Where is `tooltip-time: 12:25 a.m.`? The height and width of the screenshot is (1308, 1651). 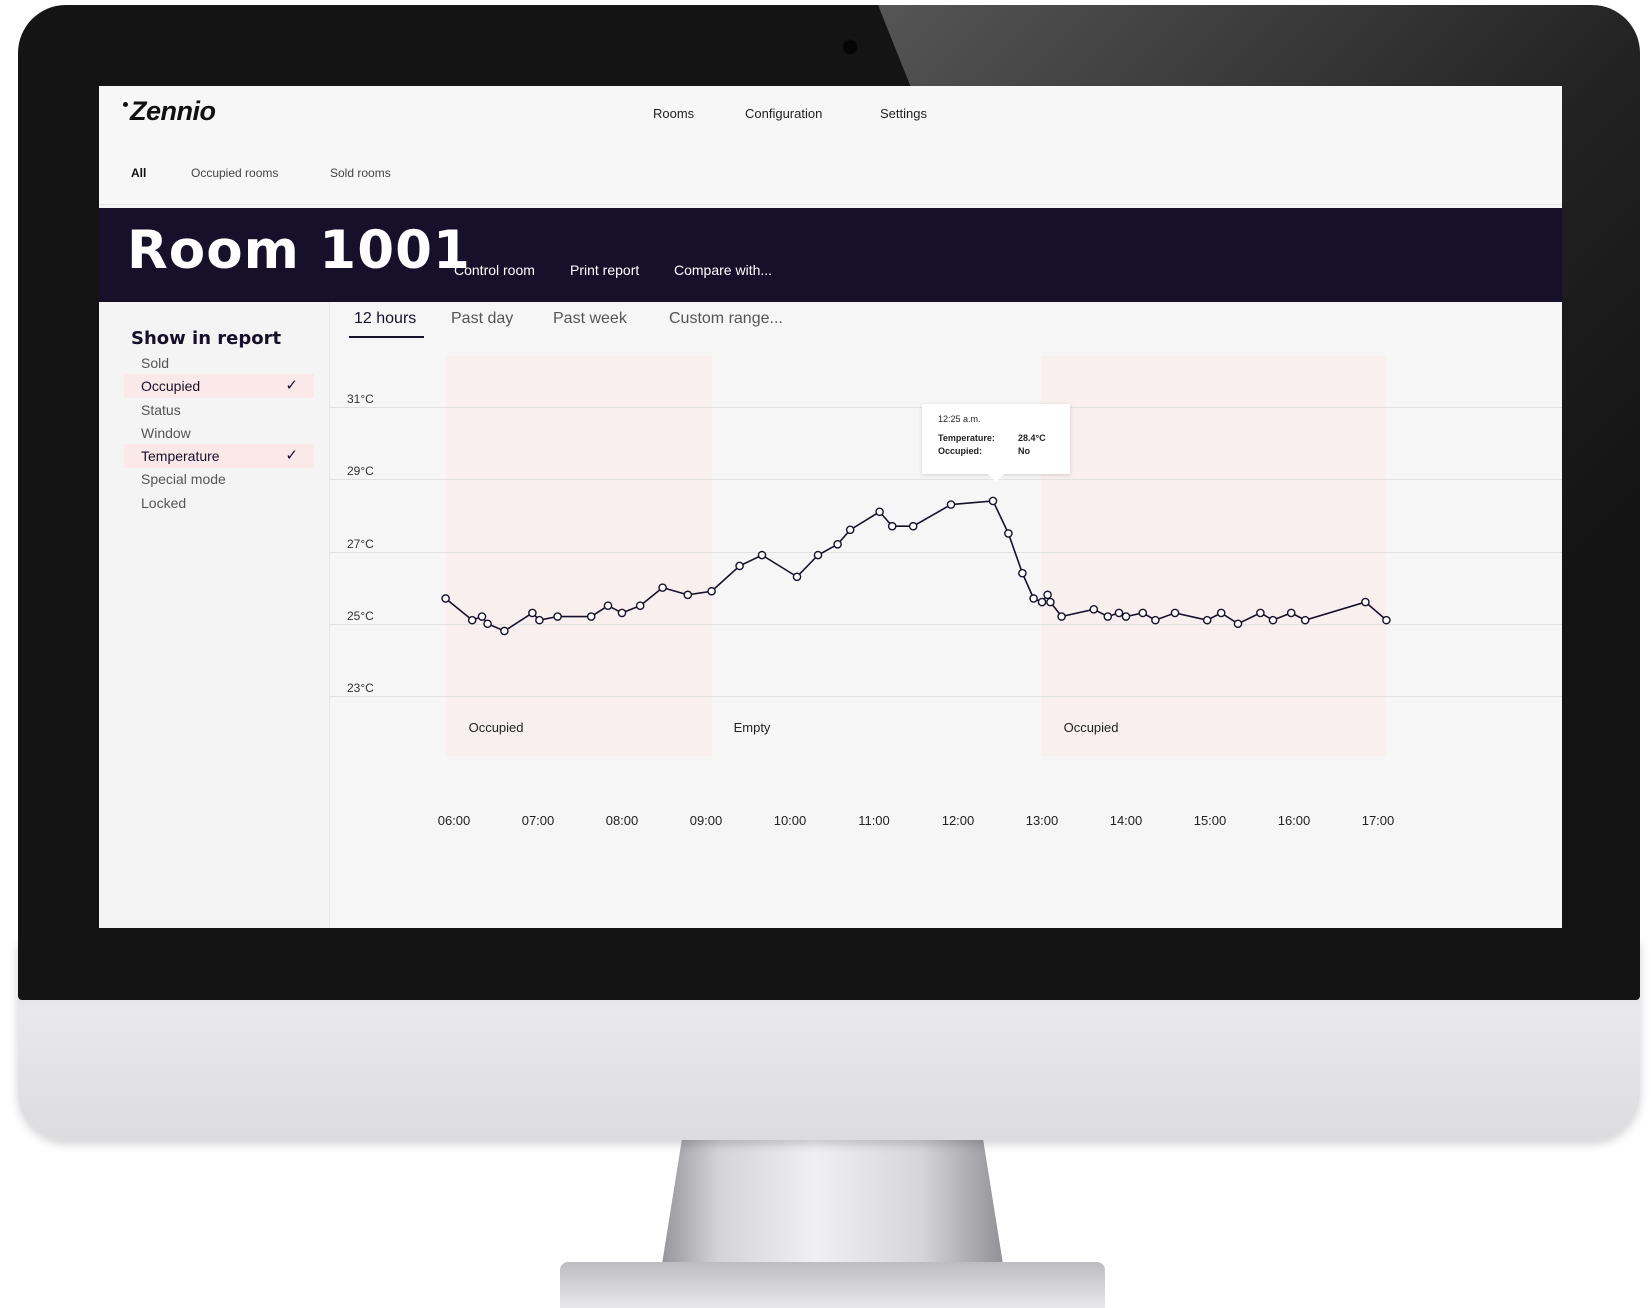 tooltip-time: 12:25 a.m. is located at coordinates (959, 419).